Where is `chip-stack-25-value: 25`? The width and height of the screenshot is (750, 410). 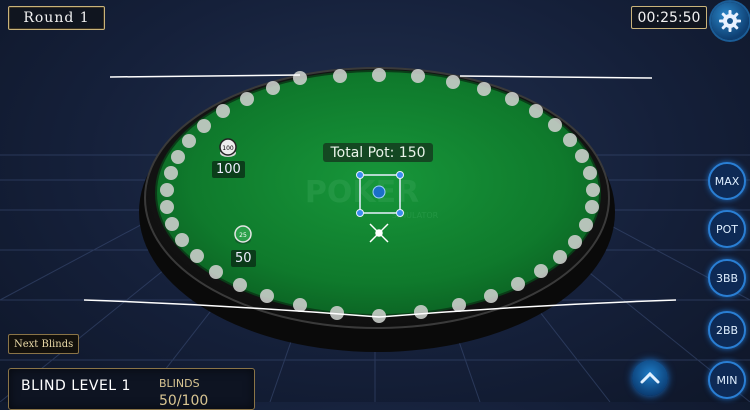
chip-stack-25-value: 25 is located at coordinates (243, 235).